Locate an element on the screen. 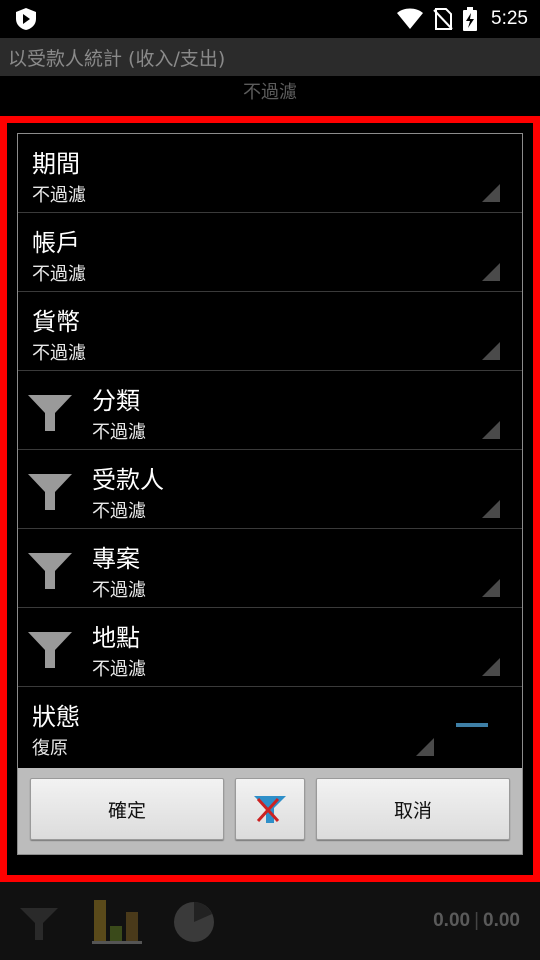  filter-row-category: 分類 不過濾 is located at coordinates (270, 410).